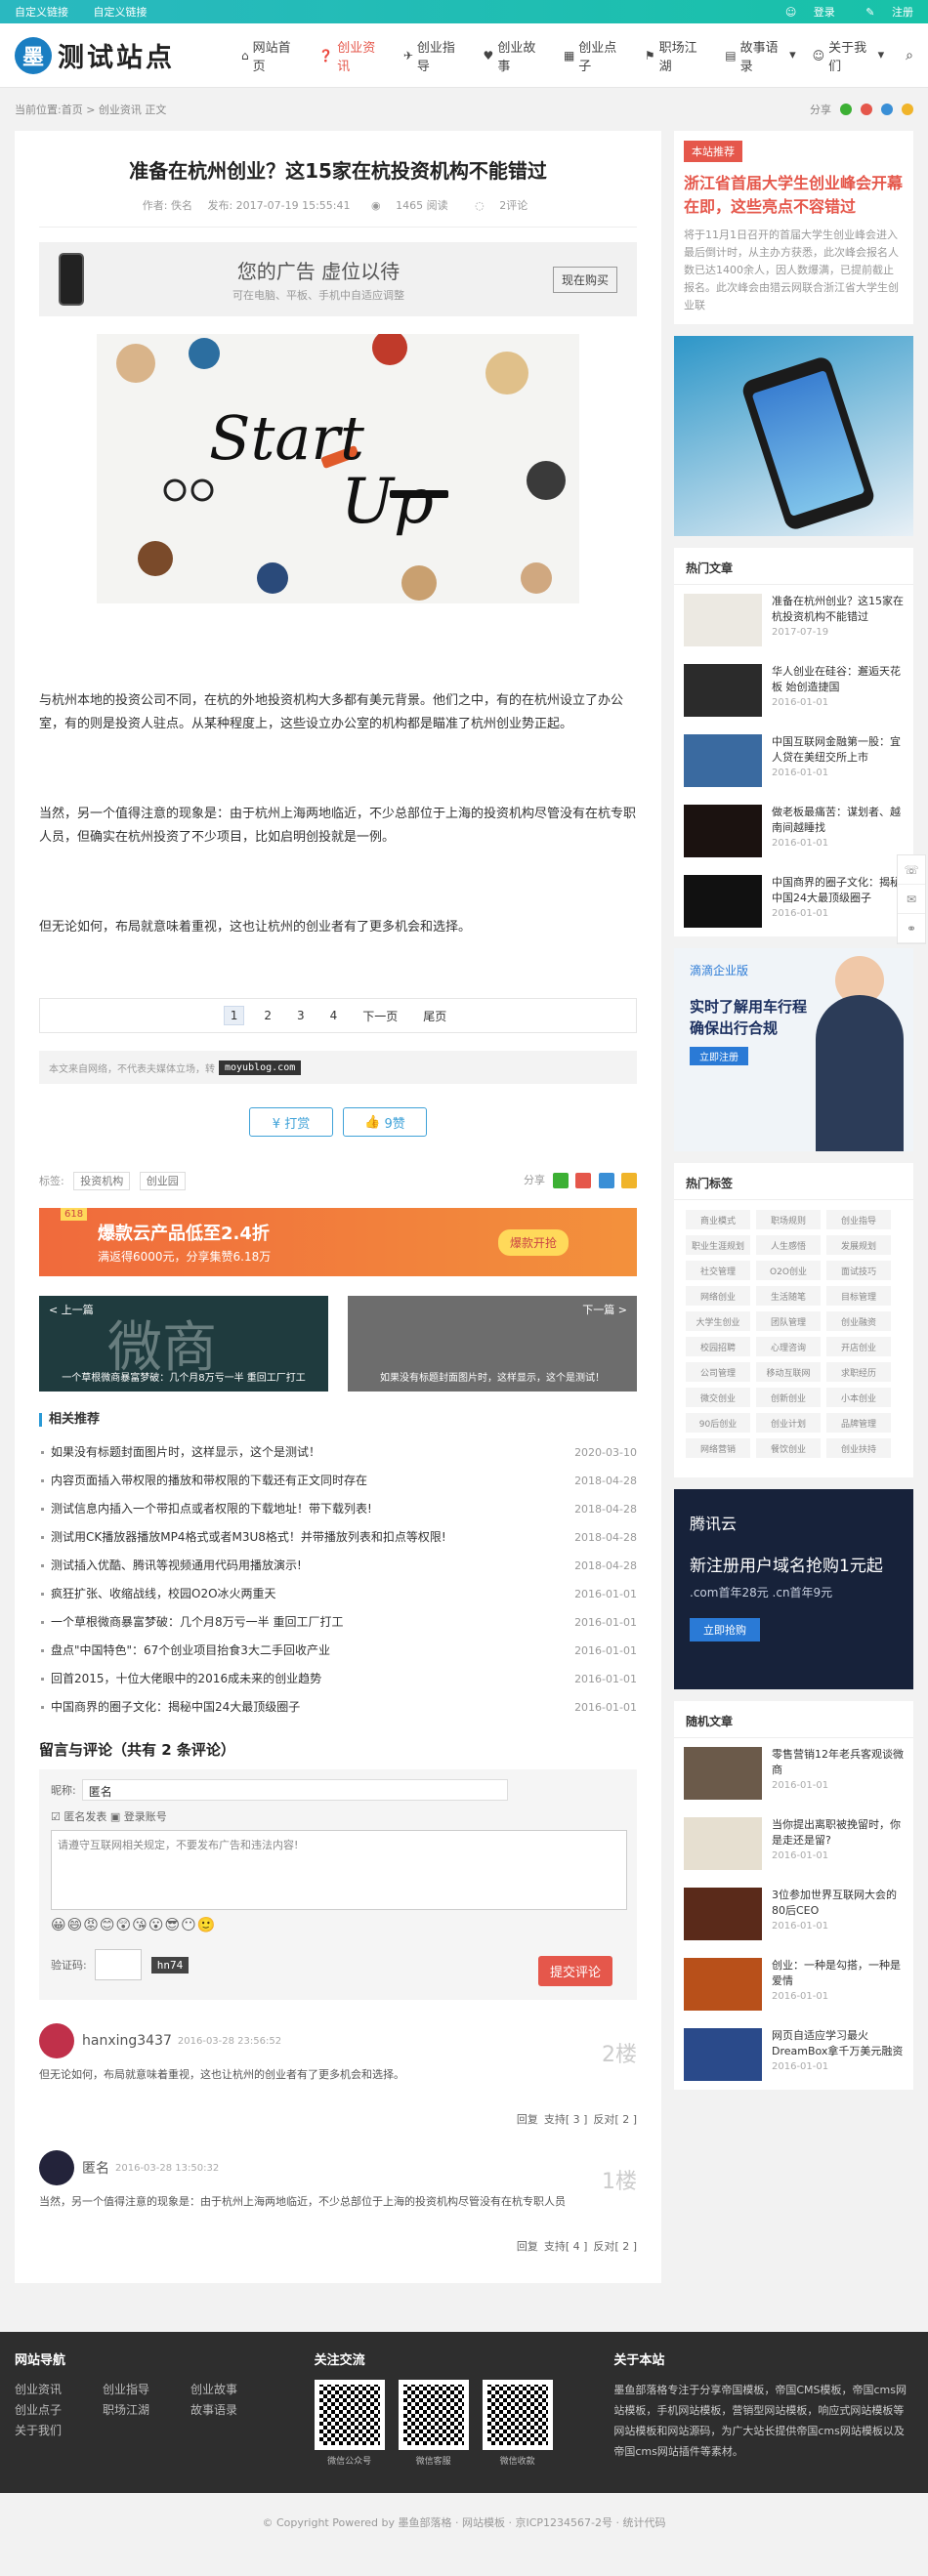 The height and width of the screenshot is (2576, 928). I want to click on tag-chip: 发展规划, so click(858, 1245).